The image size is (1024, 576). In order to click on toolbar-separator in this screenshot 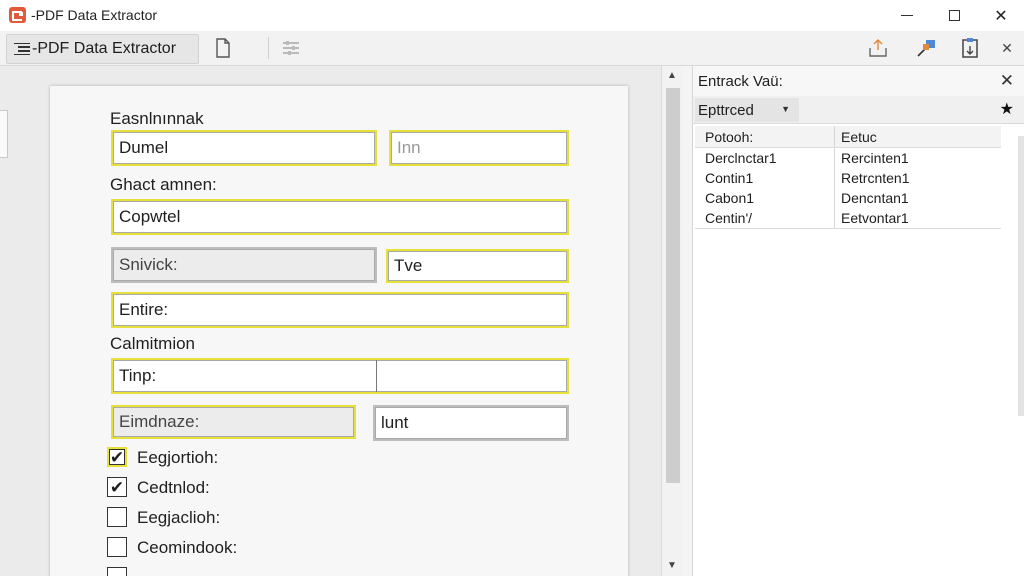, I will do `click(268, 48)`.